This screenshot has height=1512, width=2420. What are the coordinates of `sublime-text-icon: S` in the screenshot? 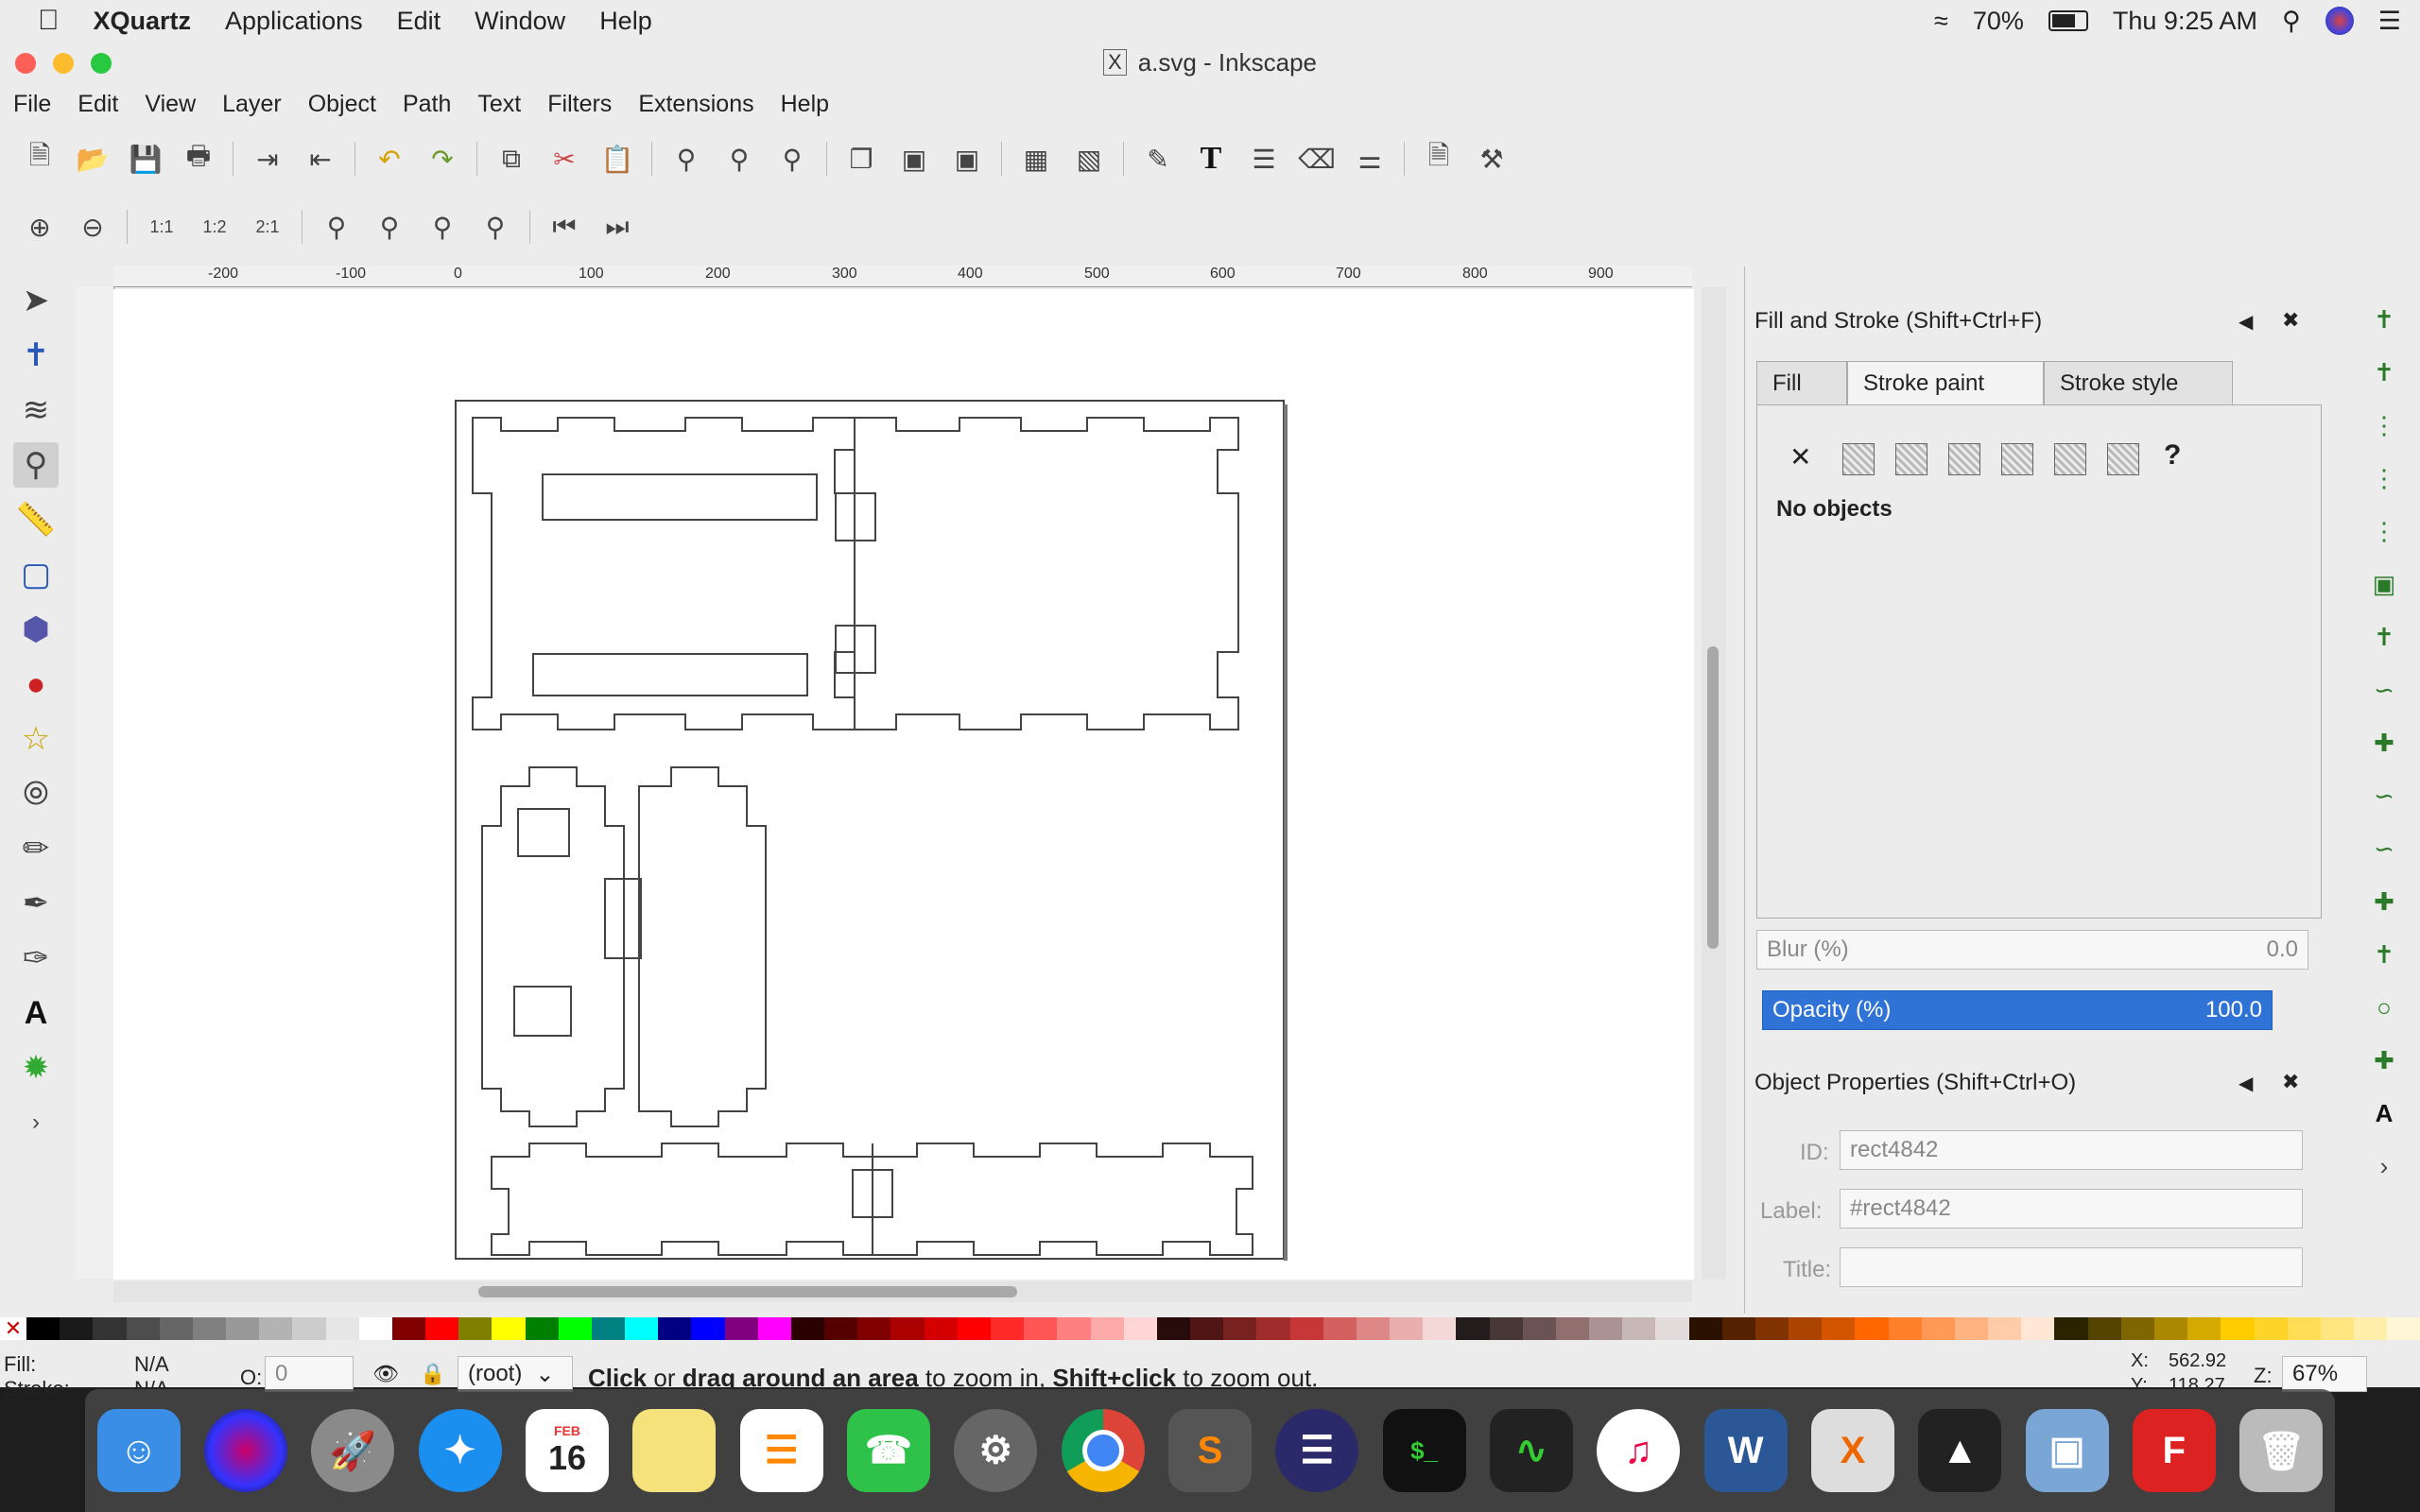 It's located at (1210, 1450).